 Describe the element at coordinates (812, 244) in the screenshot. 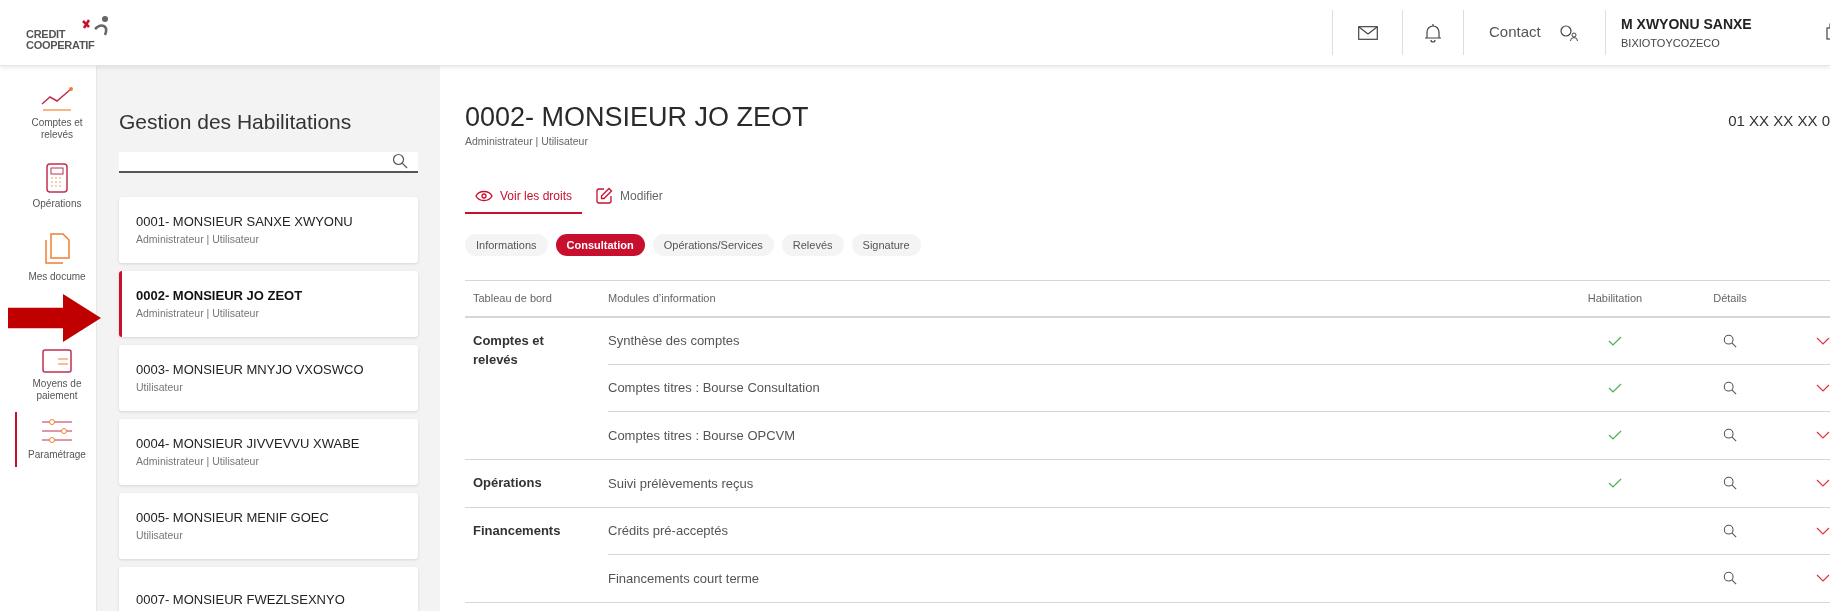

I see `category-pill: Relevés` at that location.